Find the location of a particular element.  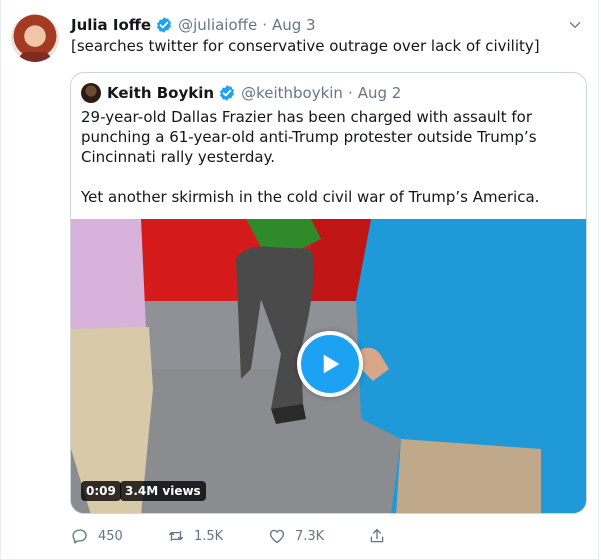

quoted-tweet-header: Keith Boykin @keithboykin · Aug 2 is located at coordinates (328, 93).